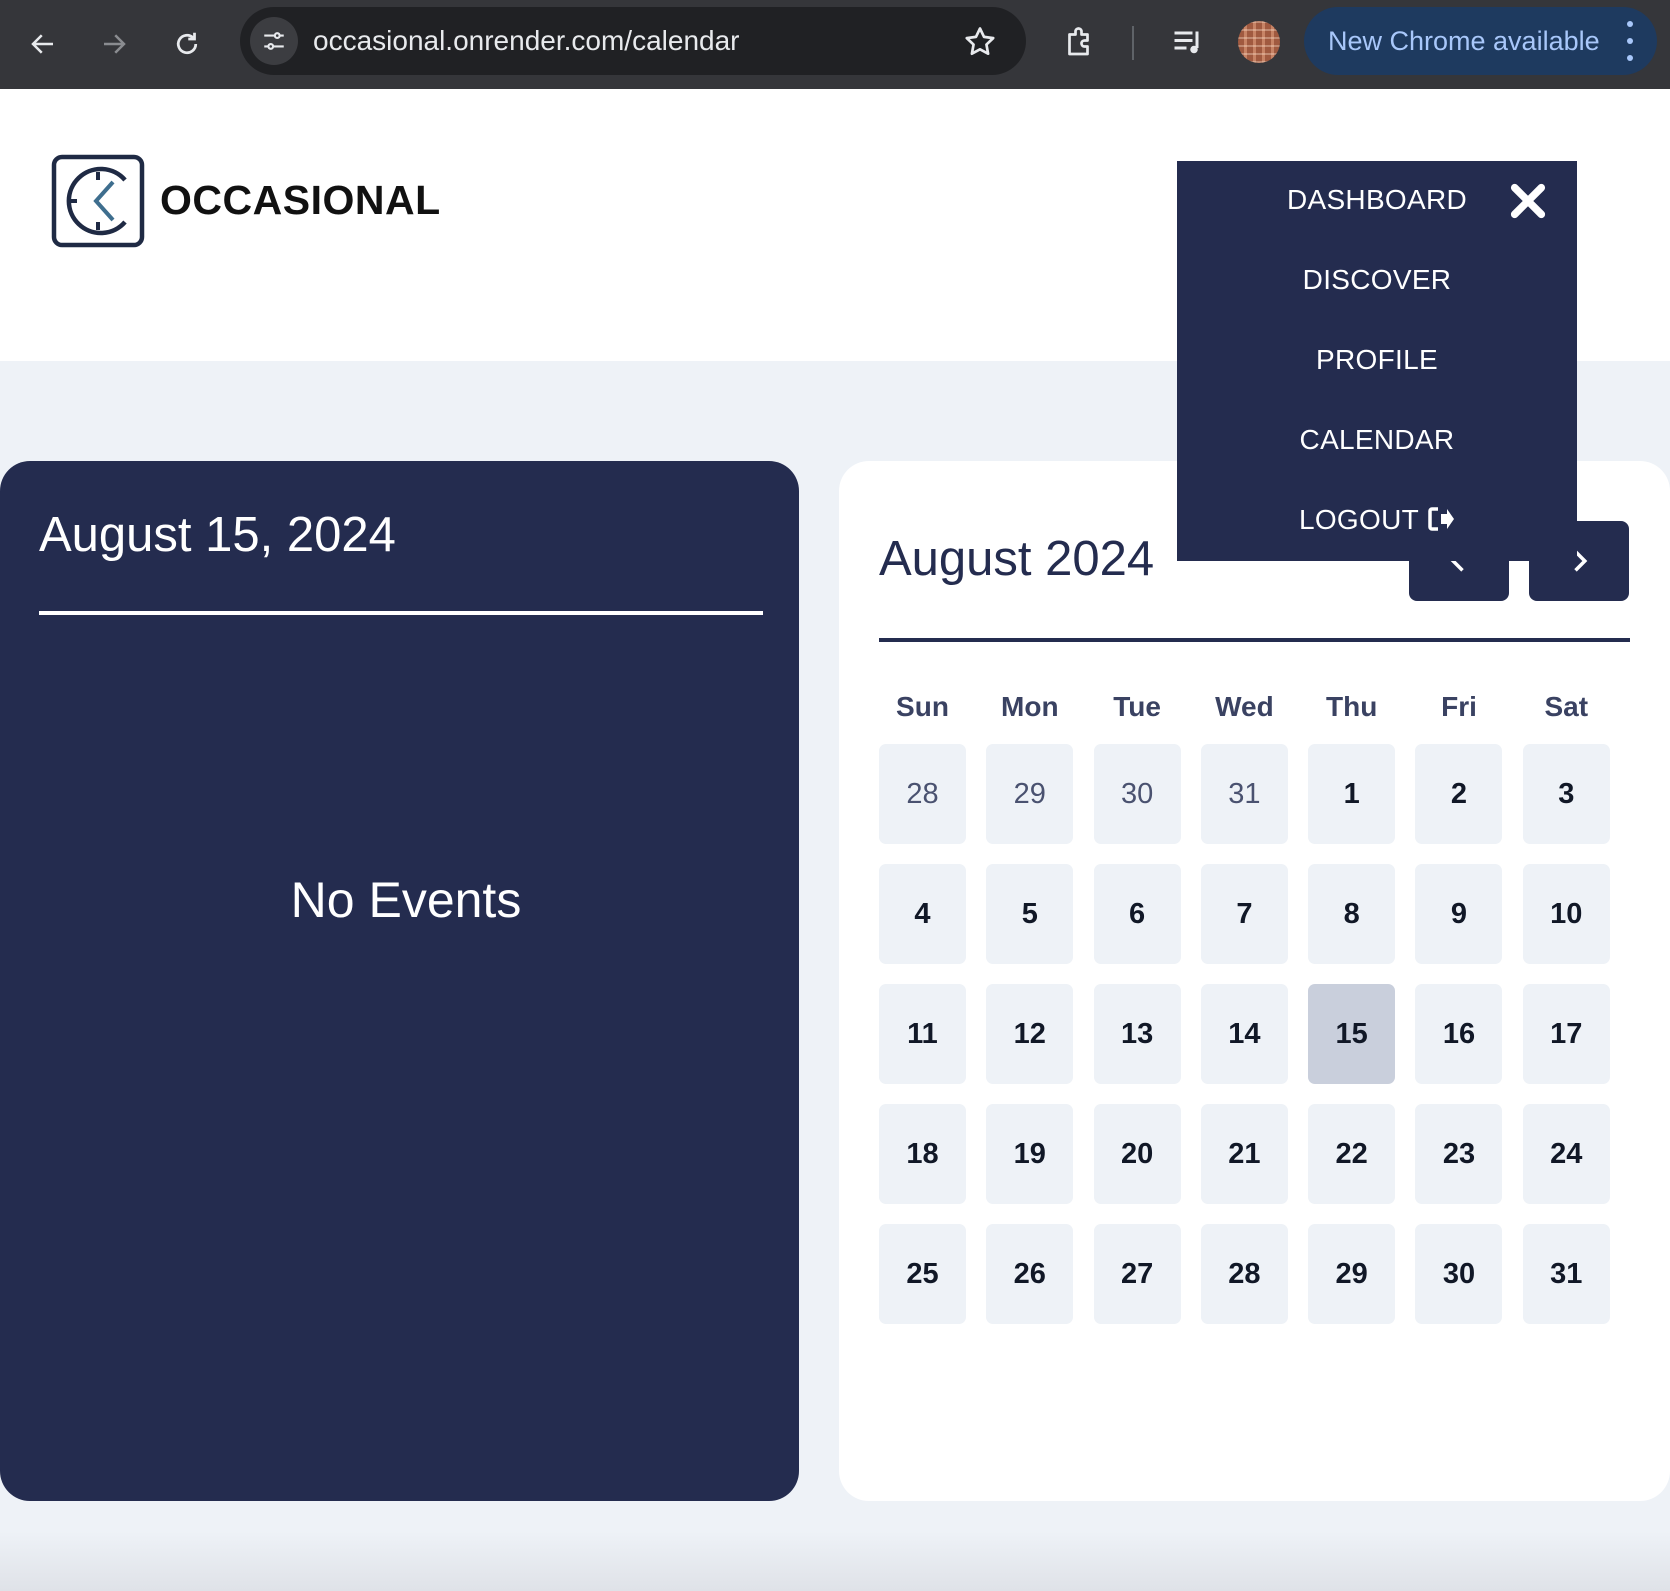 This screenshot has width=1670, height=1591. Describe the element at coordinates (1244, 914) in the screenshot. I see `calendar-day: 7` at that location.